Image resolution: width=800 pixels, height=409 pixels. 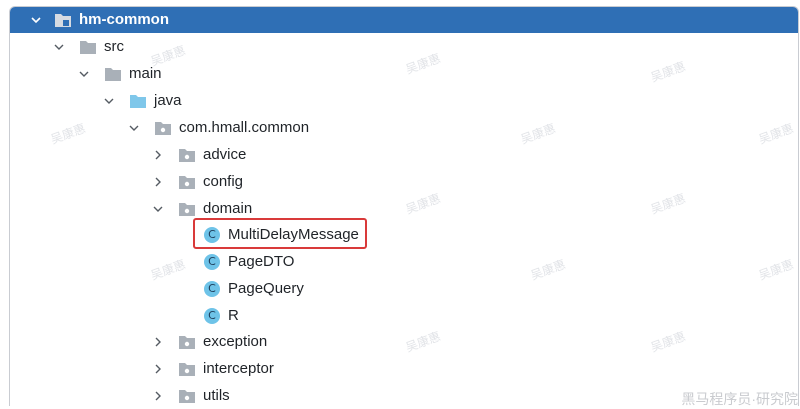 What do you see at coordinates (404, 235) in the screenshot?
I see `tree-item-class-multidelaymessage: C MultiDelayMessage` at bounding box center [404, 235].